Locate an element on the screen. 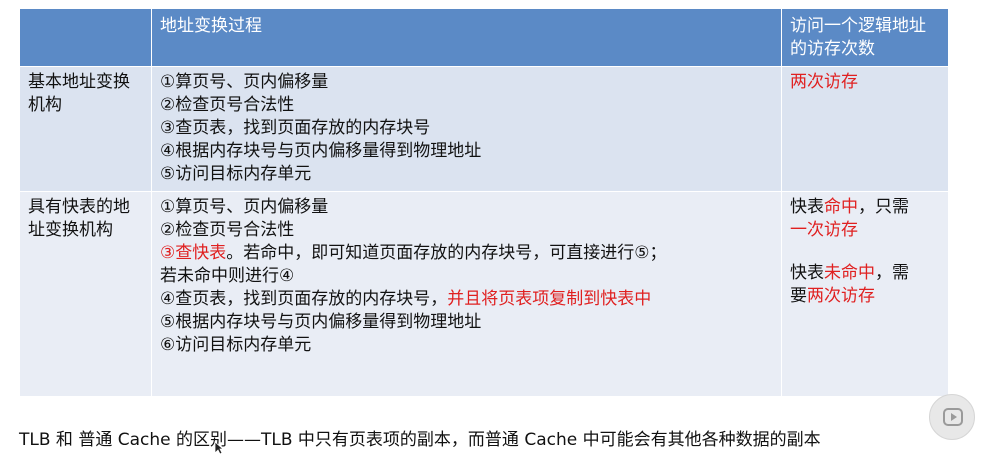 The image size is (985, 459). access-line: 快表命中，只需 is located at coordinates (865, 207).